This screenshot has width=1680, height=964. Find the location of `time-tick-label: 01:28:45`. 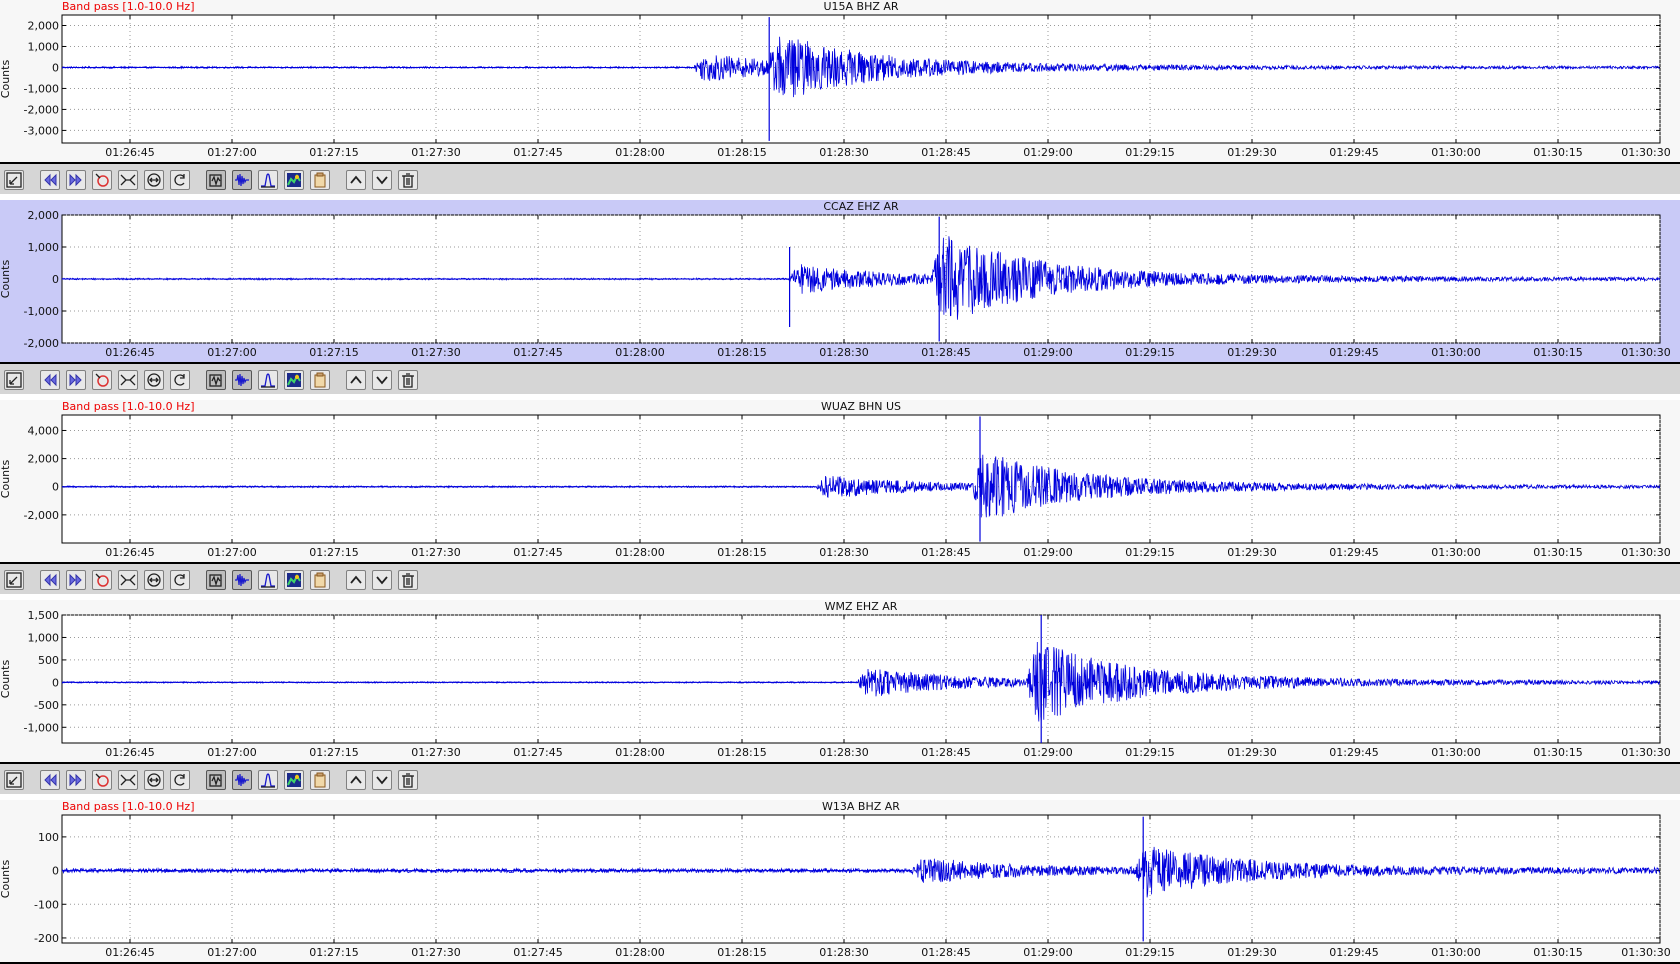

time-tick-label: 01:28:45 is located at coordinates (945, 752).